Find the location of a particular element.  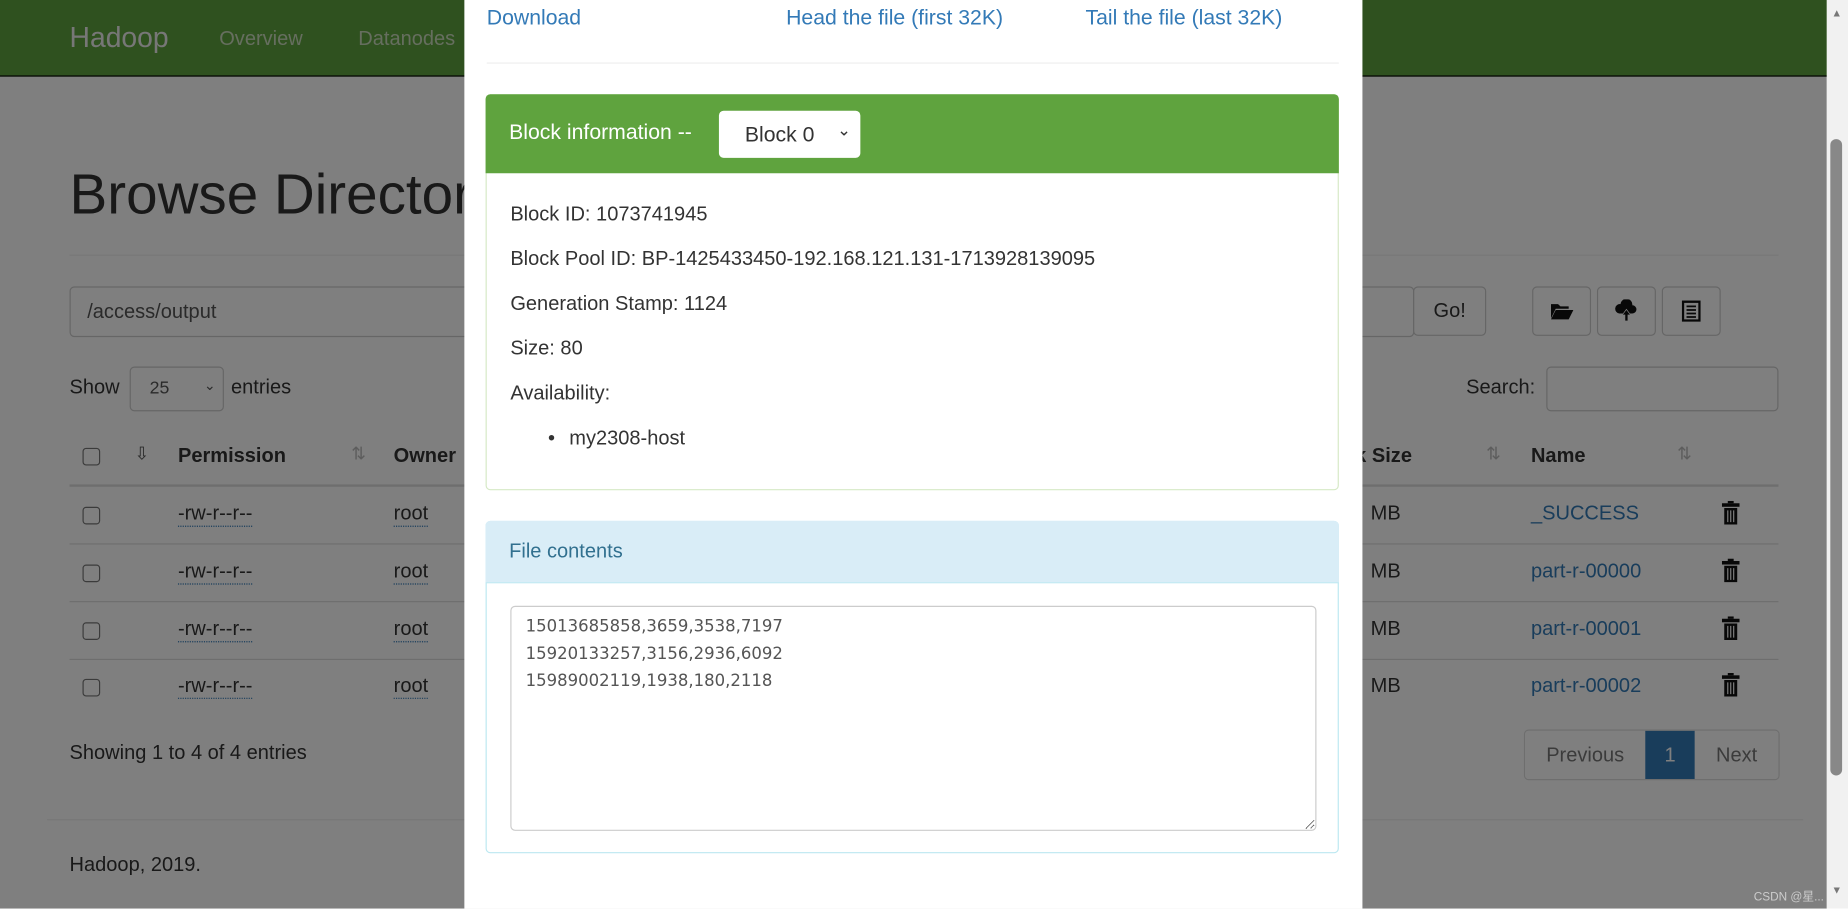

generation-stamp: Generation Stamp: 1124 is located at coordinates (619, 303).